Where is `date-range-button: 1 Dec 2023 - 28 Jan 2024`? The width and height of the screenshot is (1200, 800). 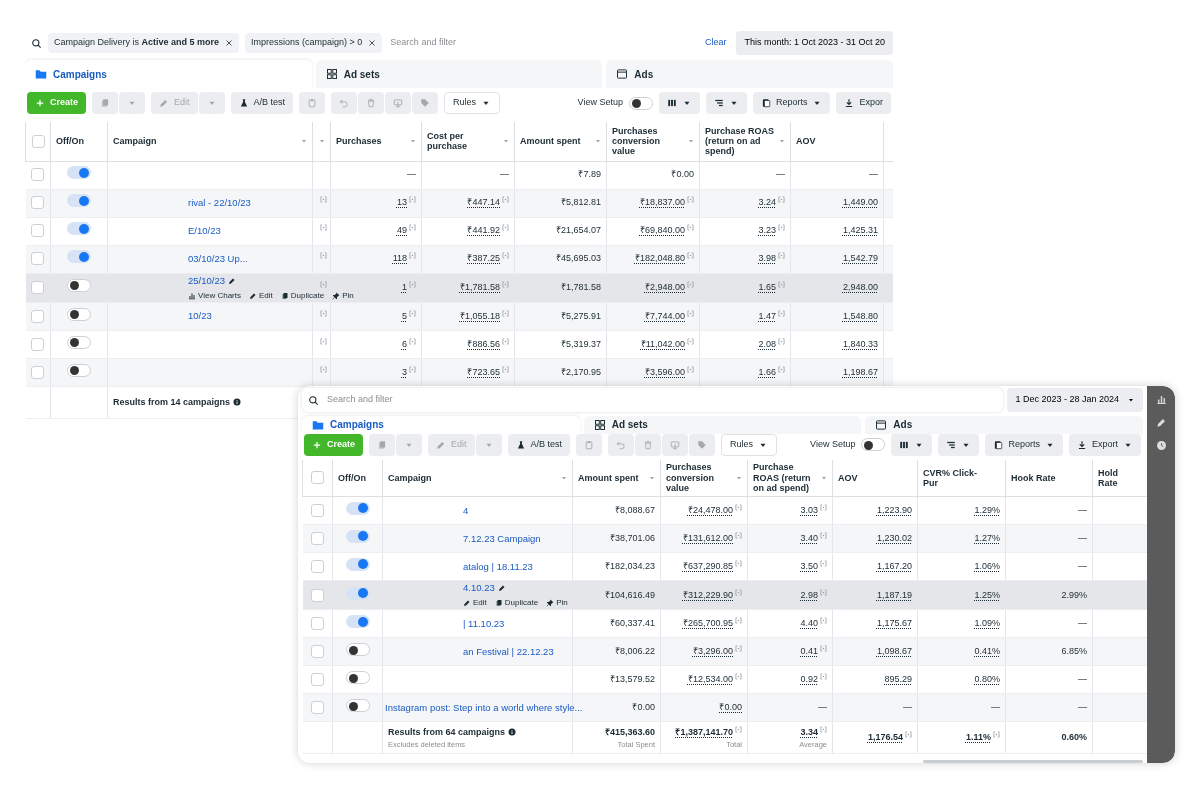
date-range-button: 1 Dec 2023 - 28 Jan 2024 is located at coordinates (1075, 400).